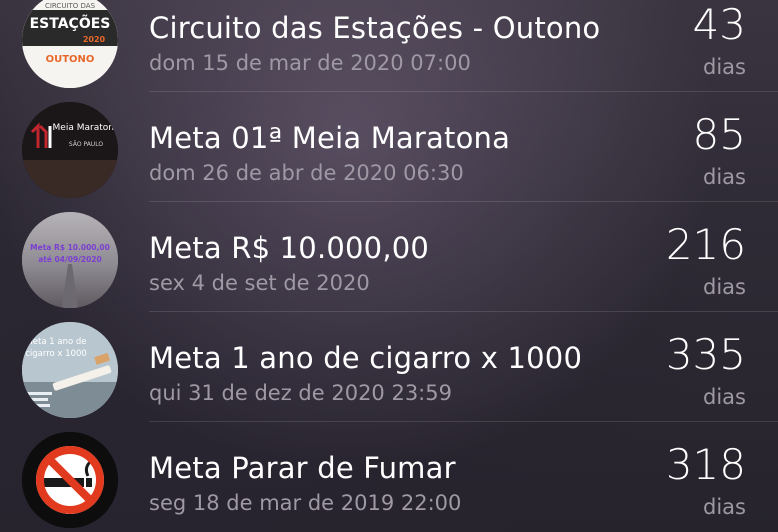 The width and height of the screenshot is (778, 532). I want to click on event-date: dom 15 de mar de 2020 07:00, so click(310, 63).